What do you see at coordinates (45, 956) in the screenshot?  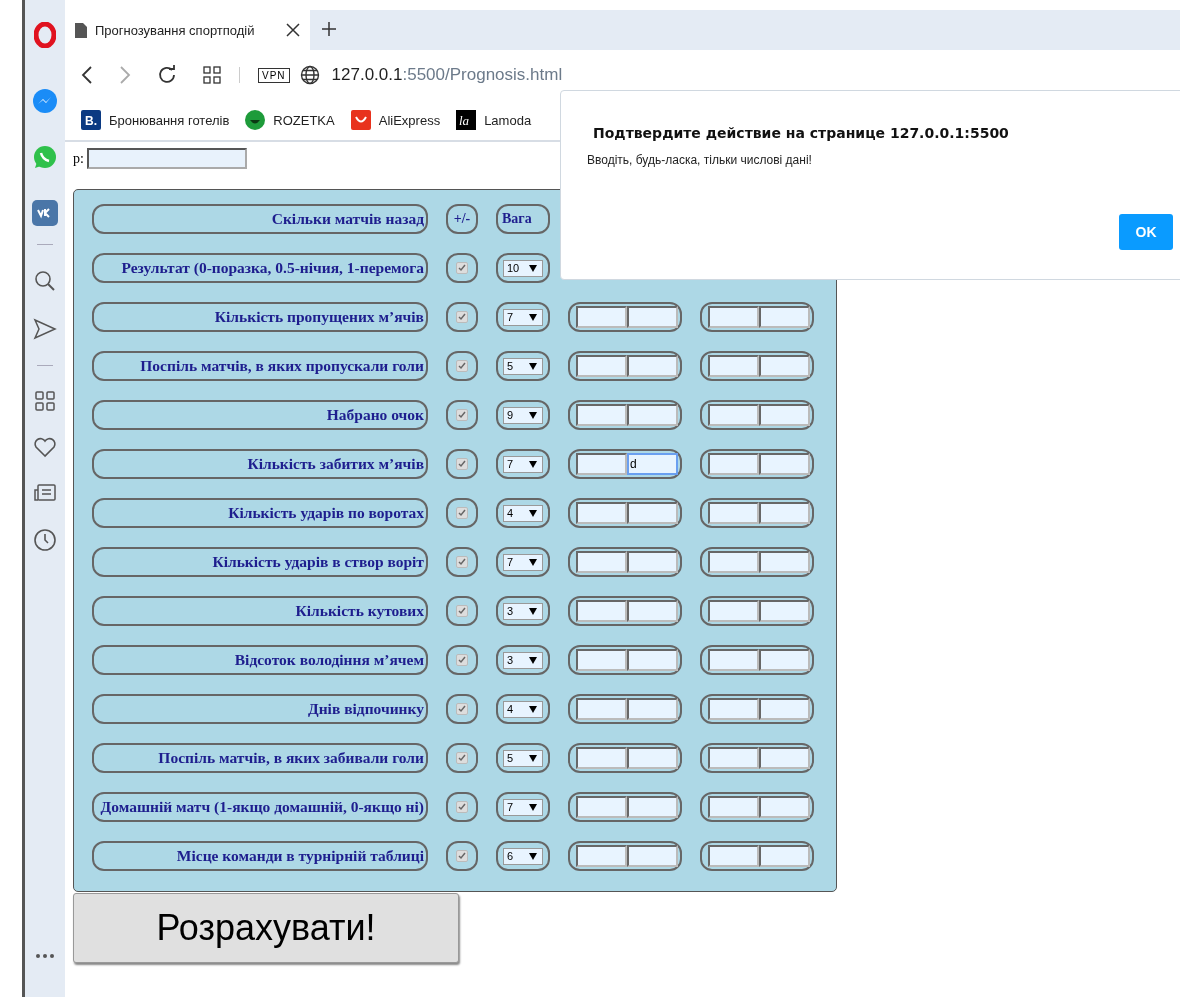 I see `more-icon` at bounding box center [45, 956].